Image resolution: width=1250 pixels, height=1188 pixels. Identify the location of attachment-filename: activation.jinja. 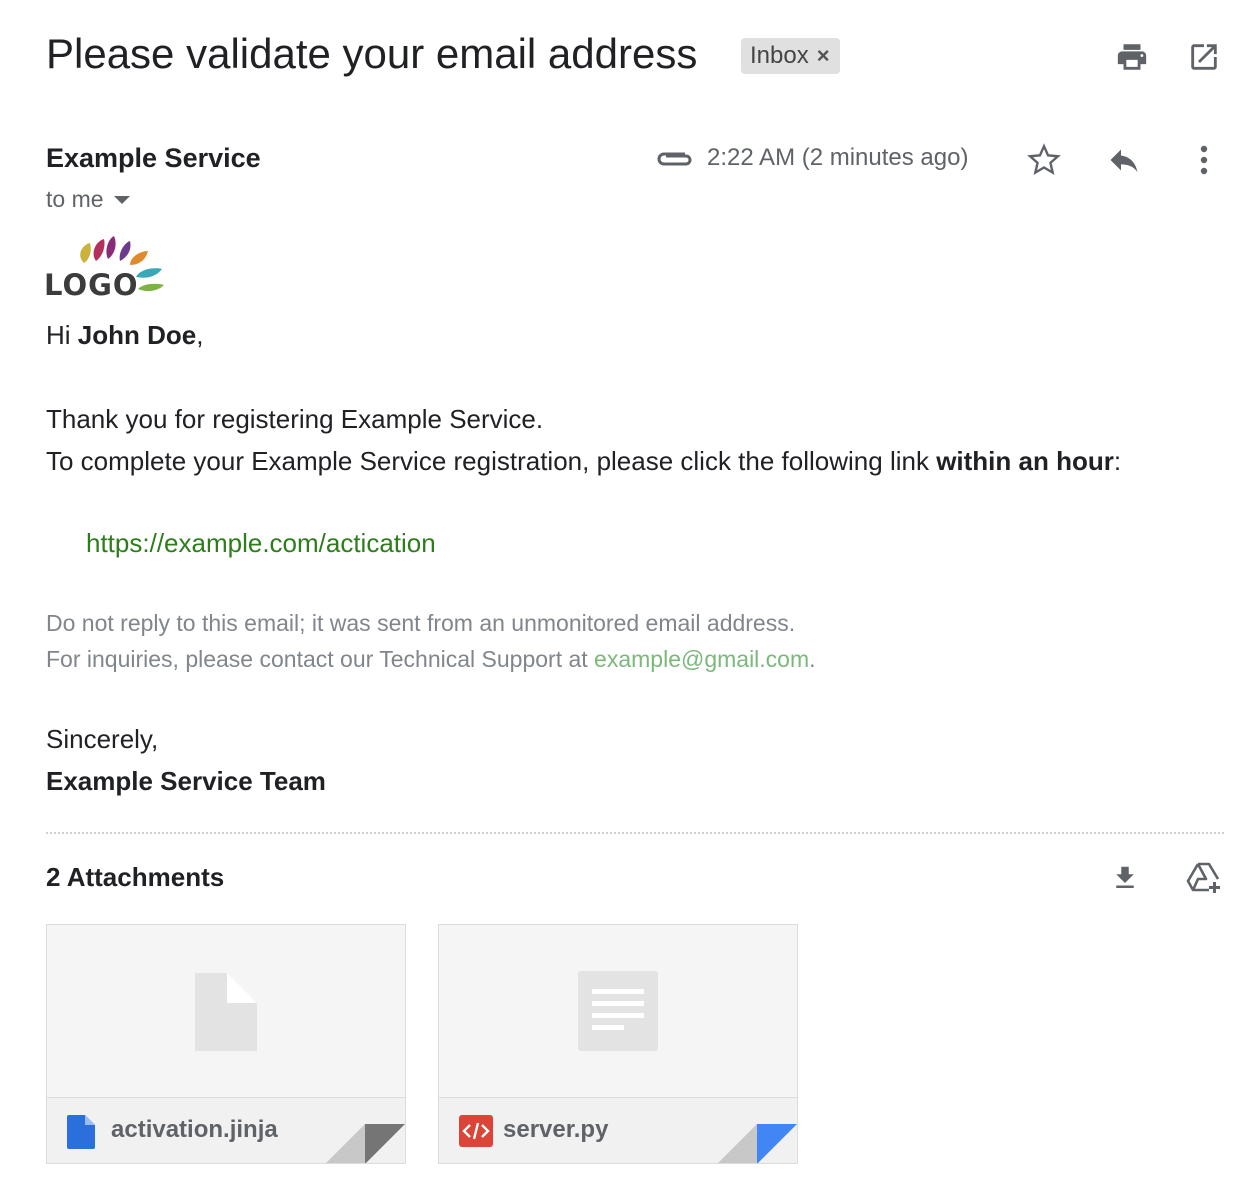
(194, 1129).